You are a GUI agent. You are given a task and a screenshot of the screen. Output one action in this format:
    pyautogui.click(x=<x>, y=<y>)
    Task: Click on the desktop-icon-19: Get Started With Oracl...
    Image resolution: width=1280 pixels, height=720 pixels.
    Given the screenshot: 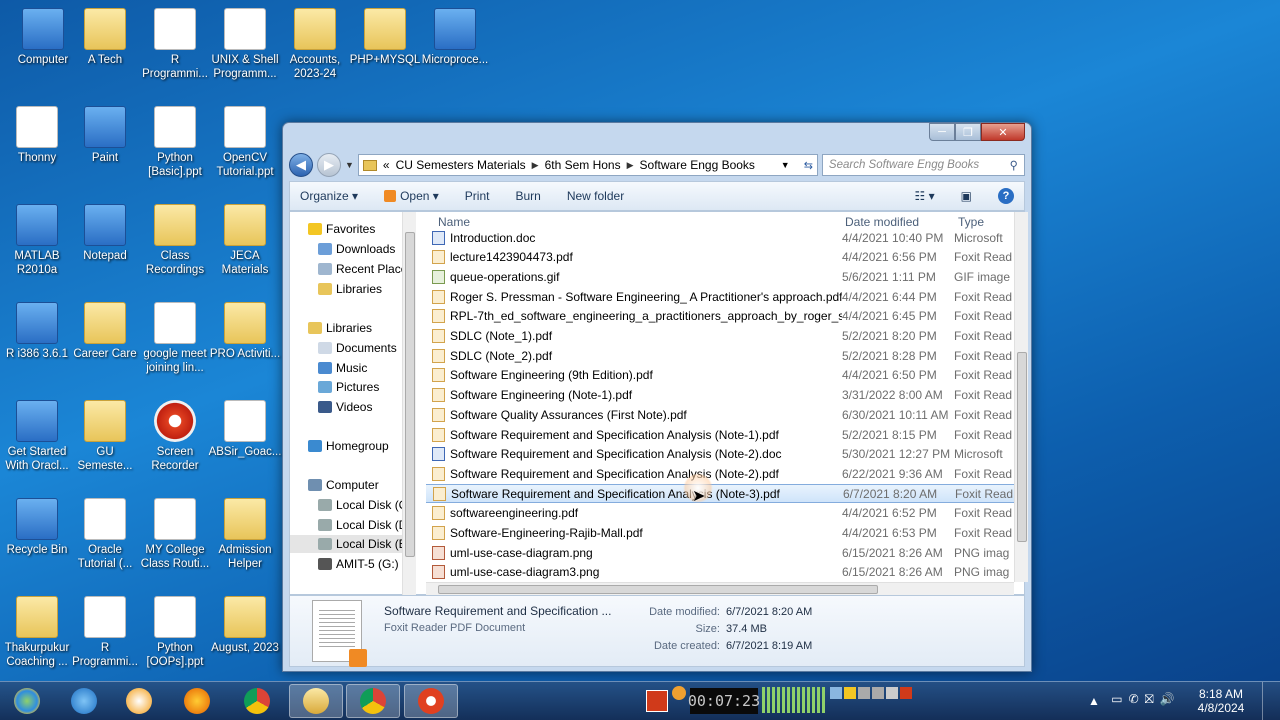 What is the action you would take?
    pyautogui.click(x=37, y=436)
    